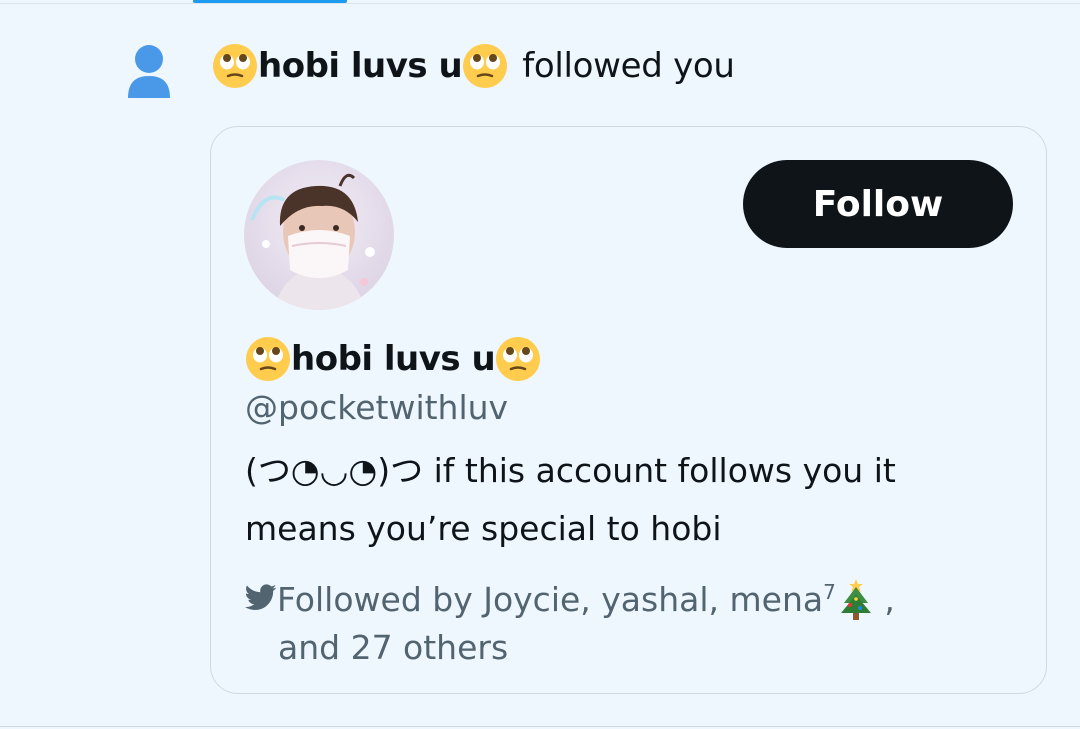  Describe the element at coordinates (628, 66) in the screenshot. I see `notification-action-text: followed you` at that location.